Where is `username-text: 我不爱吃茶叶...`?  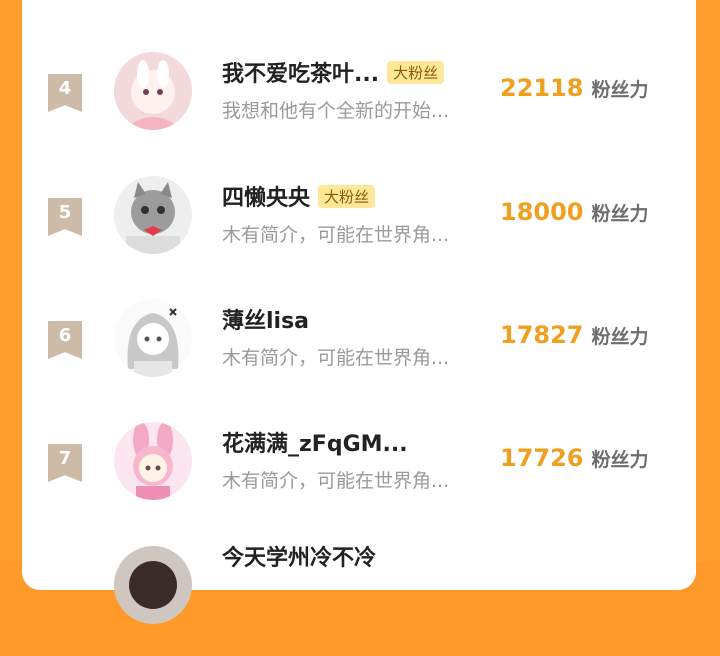 username-text: 我不爱吃茶叶... is located at coordinates (301, 74).